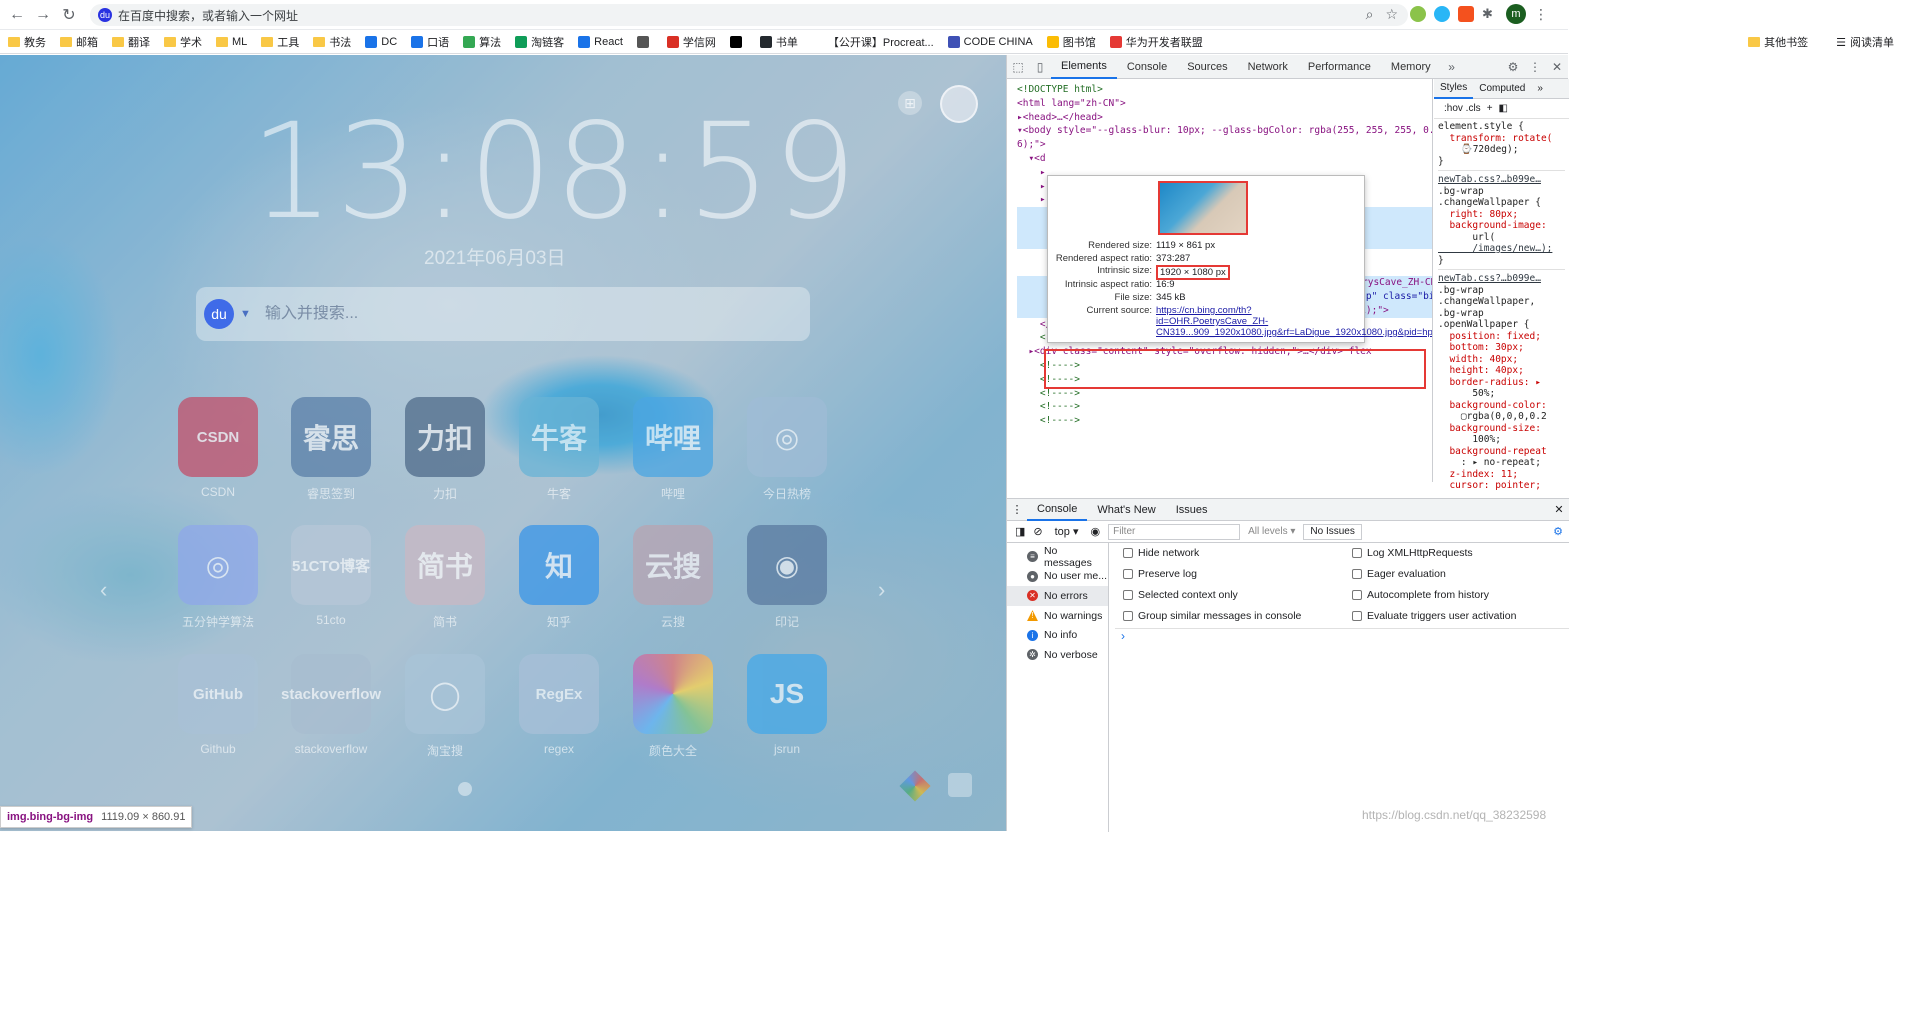 The image size is (1920, 1018). Describe the element at coordinates (1490, 14) in the screenshot. I see `extensions-puzzle-icon: ✱` at that location.